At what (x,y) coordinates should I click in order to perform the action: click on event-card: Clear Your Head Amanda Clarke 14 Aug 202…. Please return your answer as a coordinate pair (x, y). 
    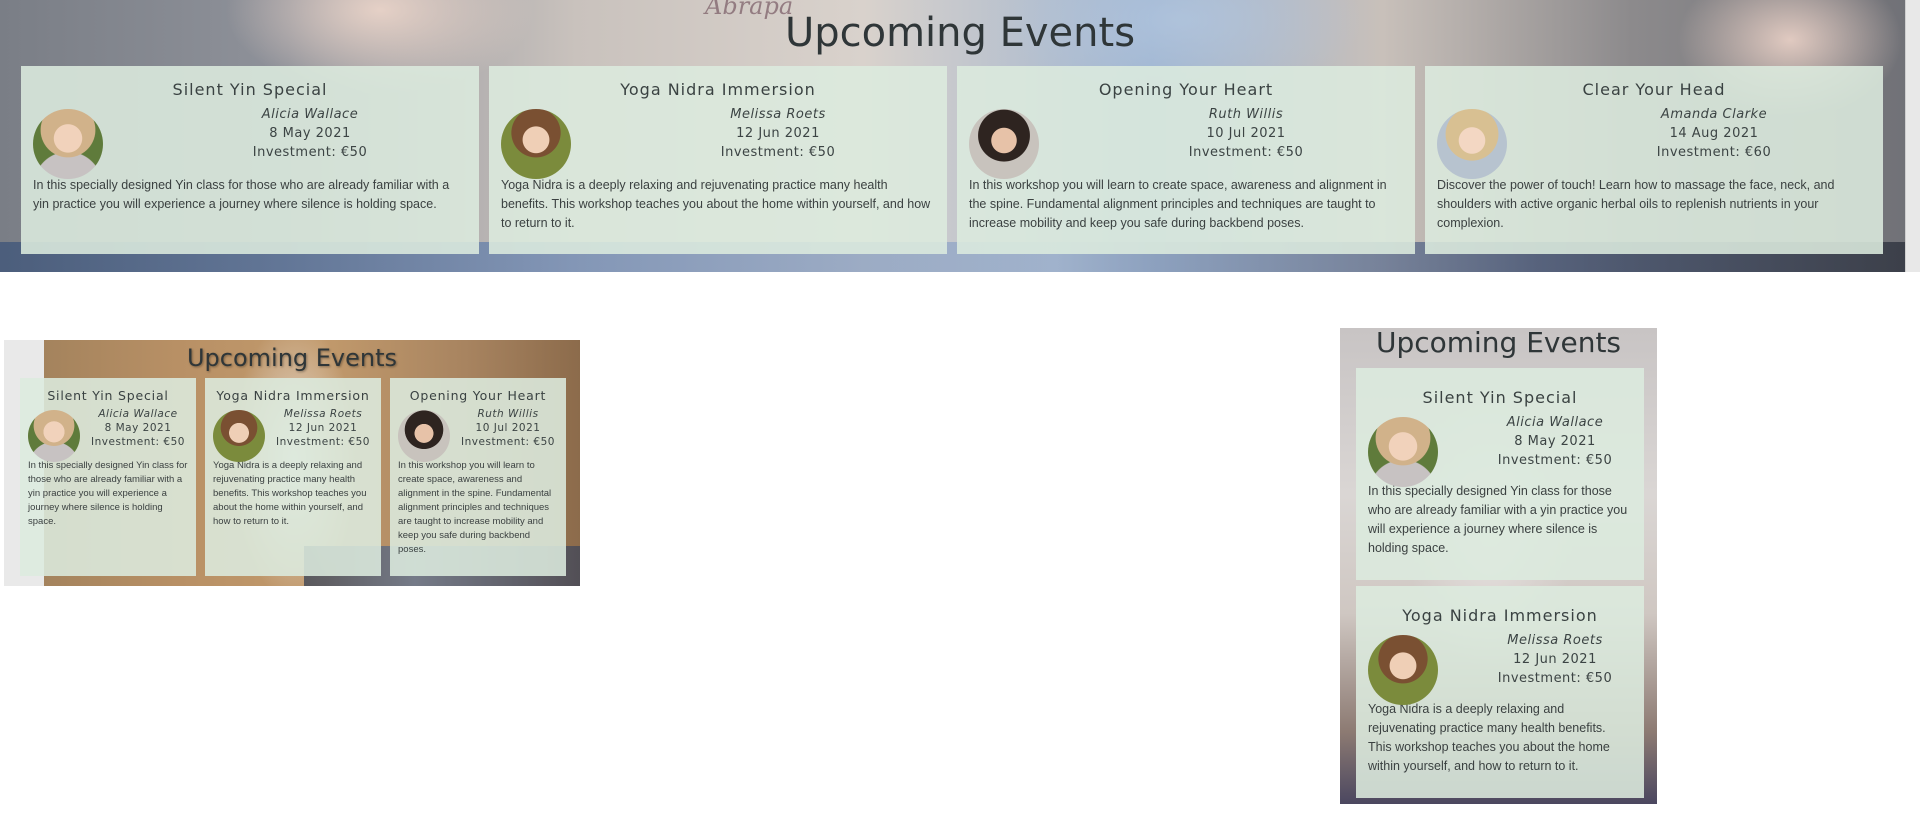
    Looking at the image, I should click on (1654, 160).